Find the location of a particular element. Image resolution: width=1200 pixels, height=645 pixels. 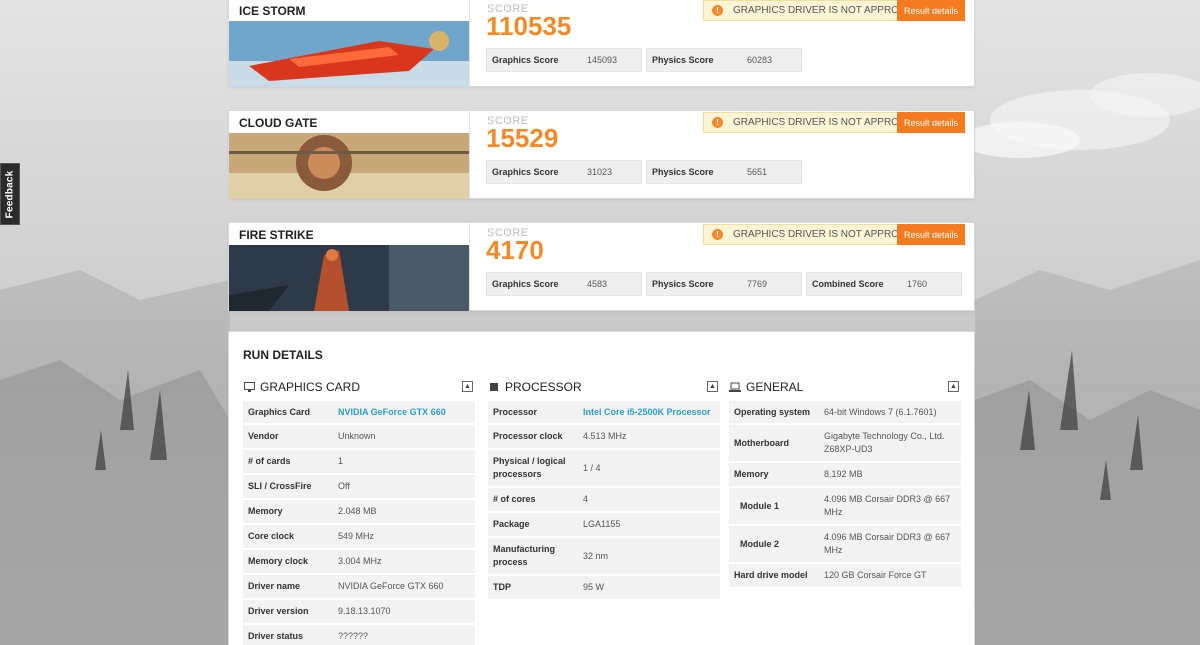

detail-row: Memory clock 3.004 MHz is located at coordinates (359, 562).